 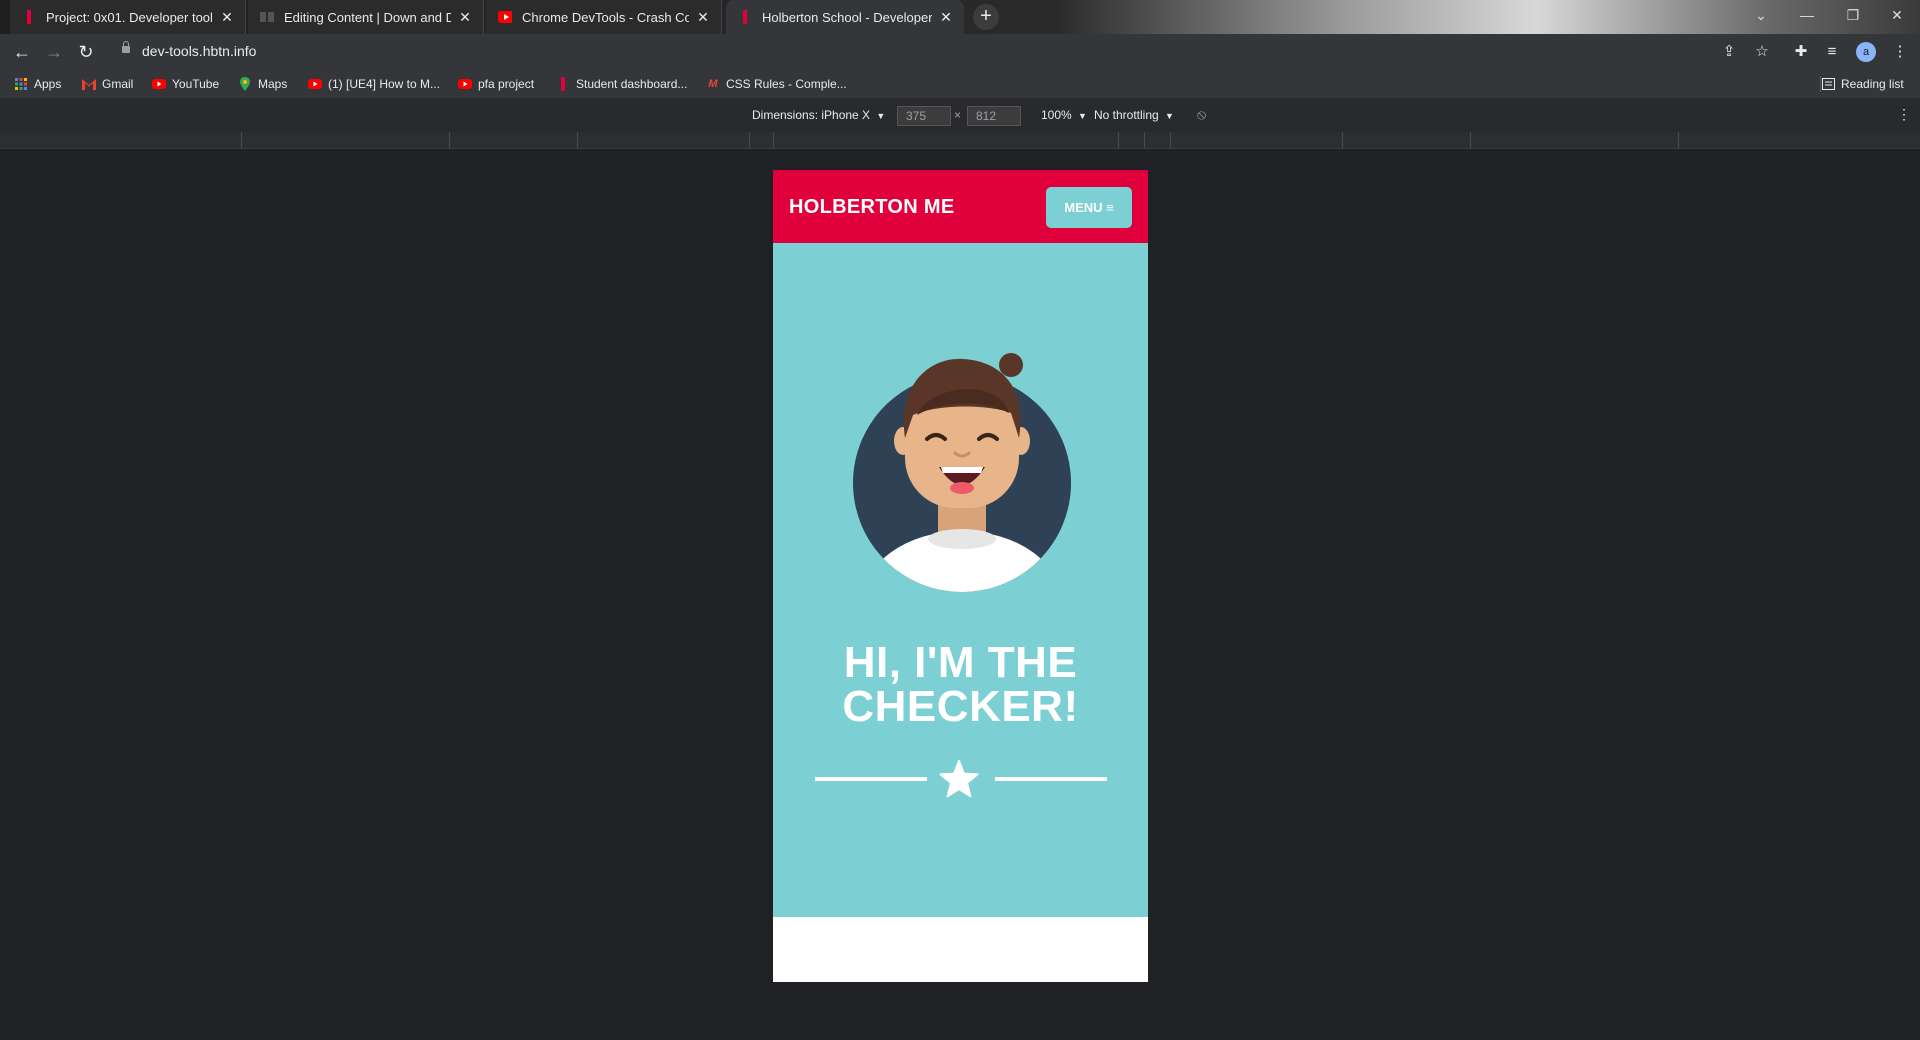 I want to click on hero-title-line-2: CHECKER!, so click(x=960, y=706).